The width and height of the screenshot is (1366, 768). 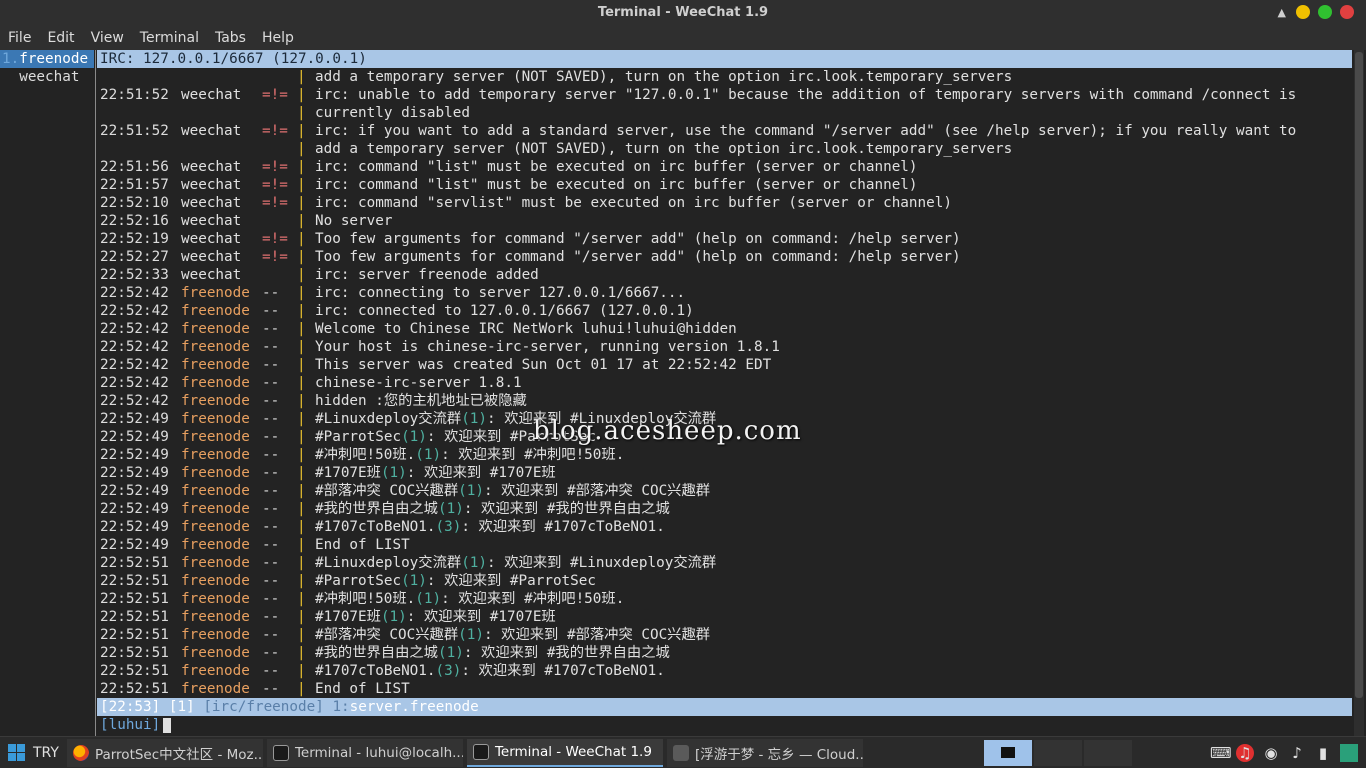 What do you see at coordinates (33, 752) in the screenshot?
I see `start-button: TRY` at bounding box center [33, 752].